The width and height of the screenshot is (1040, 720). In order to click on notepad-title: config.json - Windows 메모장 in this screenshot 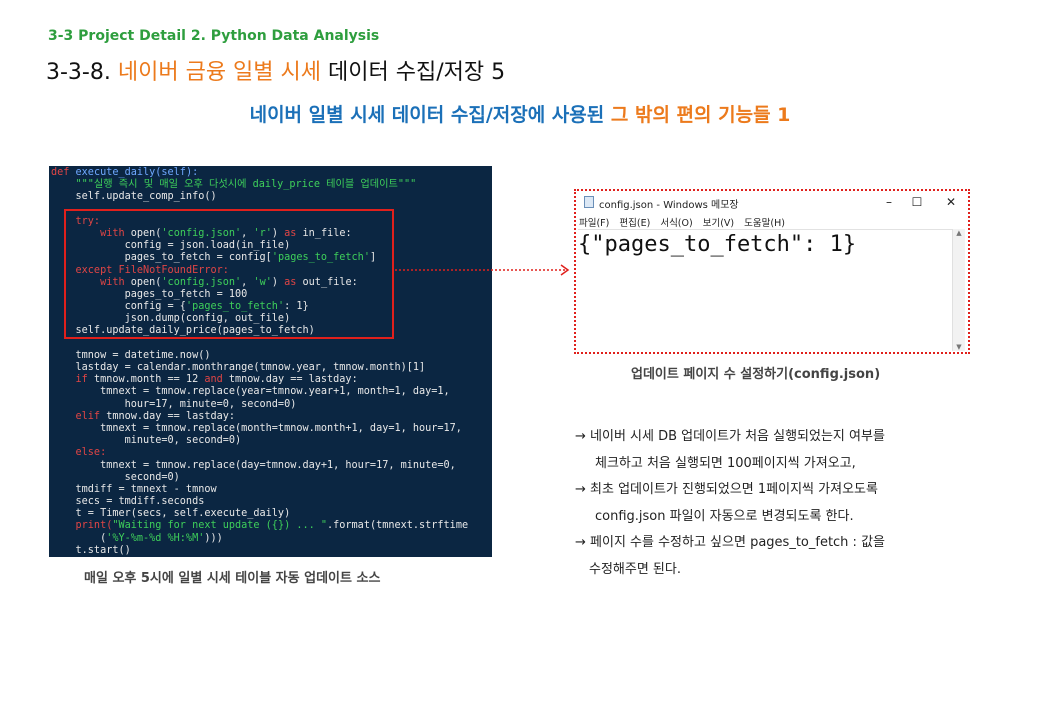, I will do `click(669, 205)`.